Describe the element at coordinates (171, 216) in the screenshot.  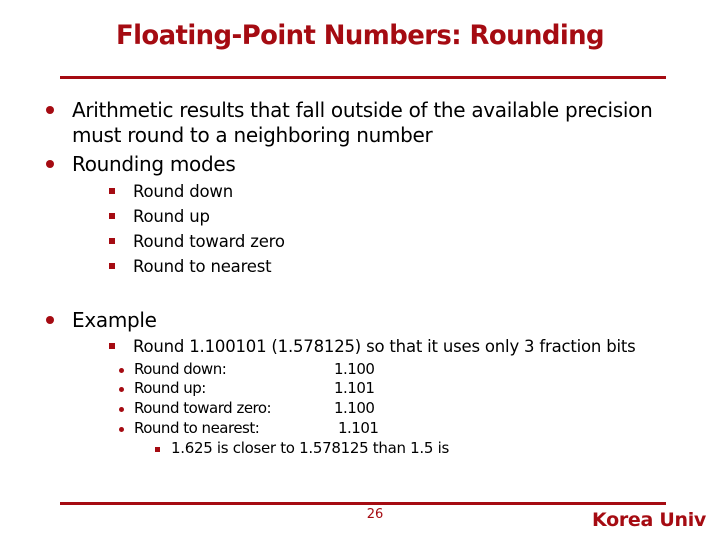
I see `list-item-text: Round up` at that location.